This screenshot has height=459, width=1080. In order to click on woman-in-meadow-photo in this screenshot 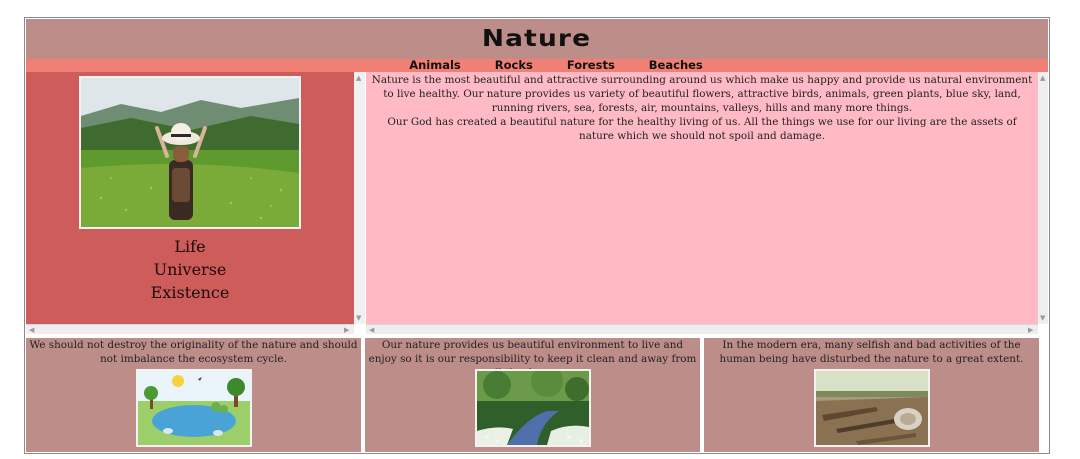, I will do `click(190, 152)`.